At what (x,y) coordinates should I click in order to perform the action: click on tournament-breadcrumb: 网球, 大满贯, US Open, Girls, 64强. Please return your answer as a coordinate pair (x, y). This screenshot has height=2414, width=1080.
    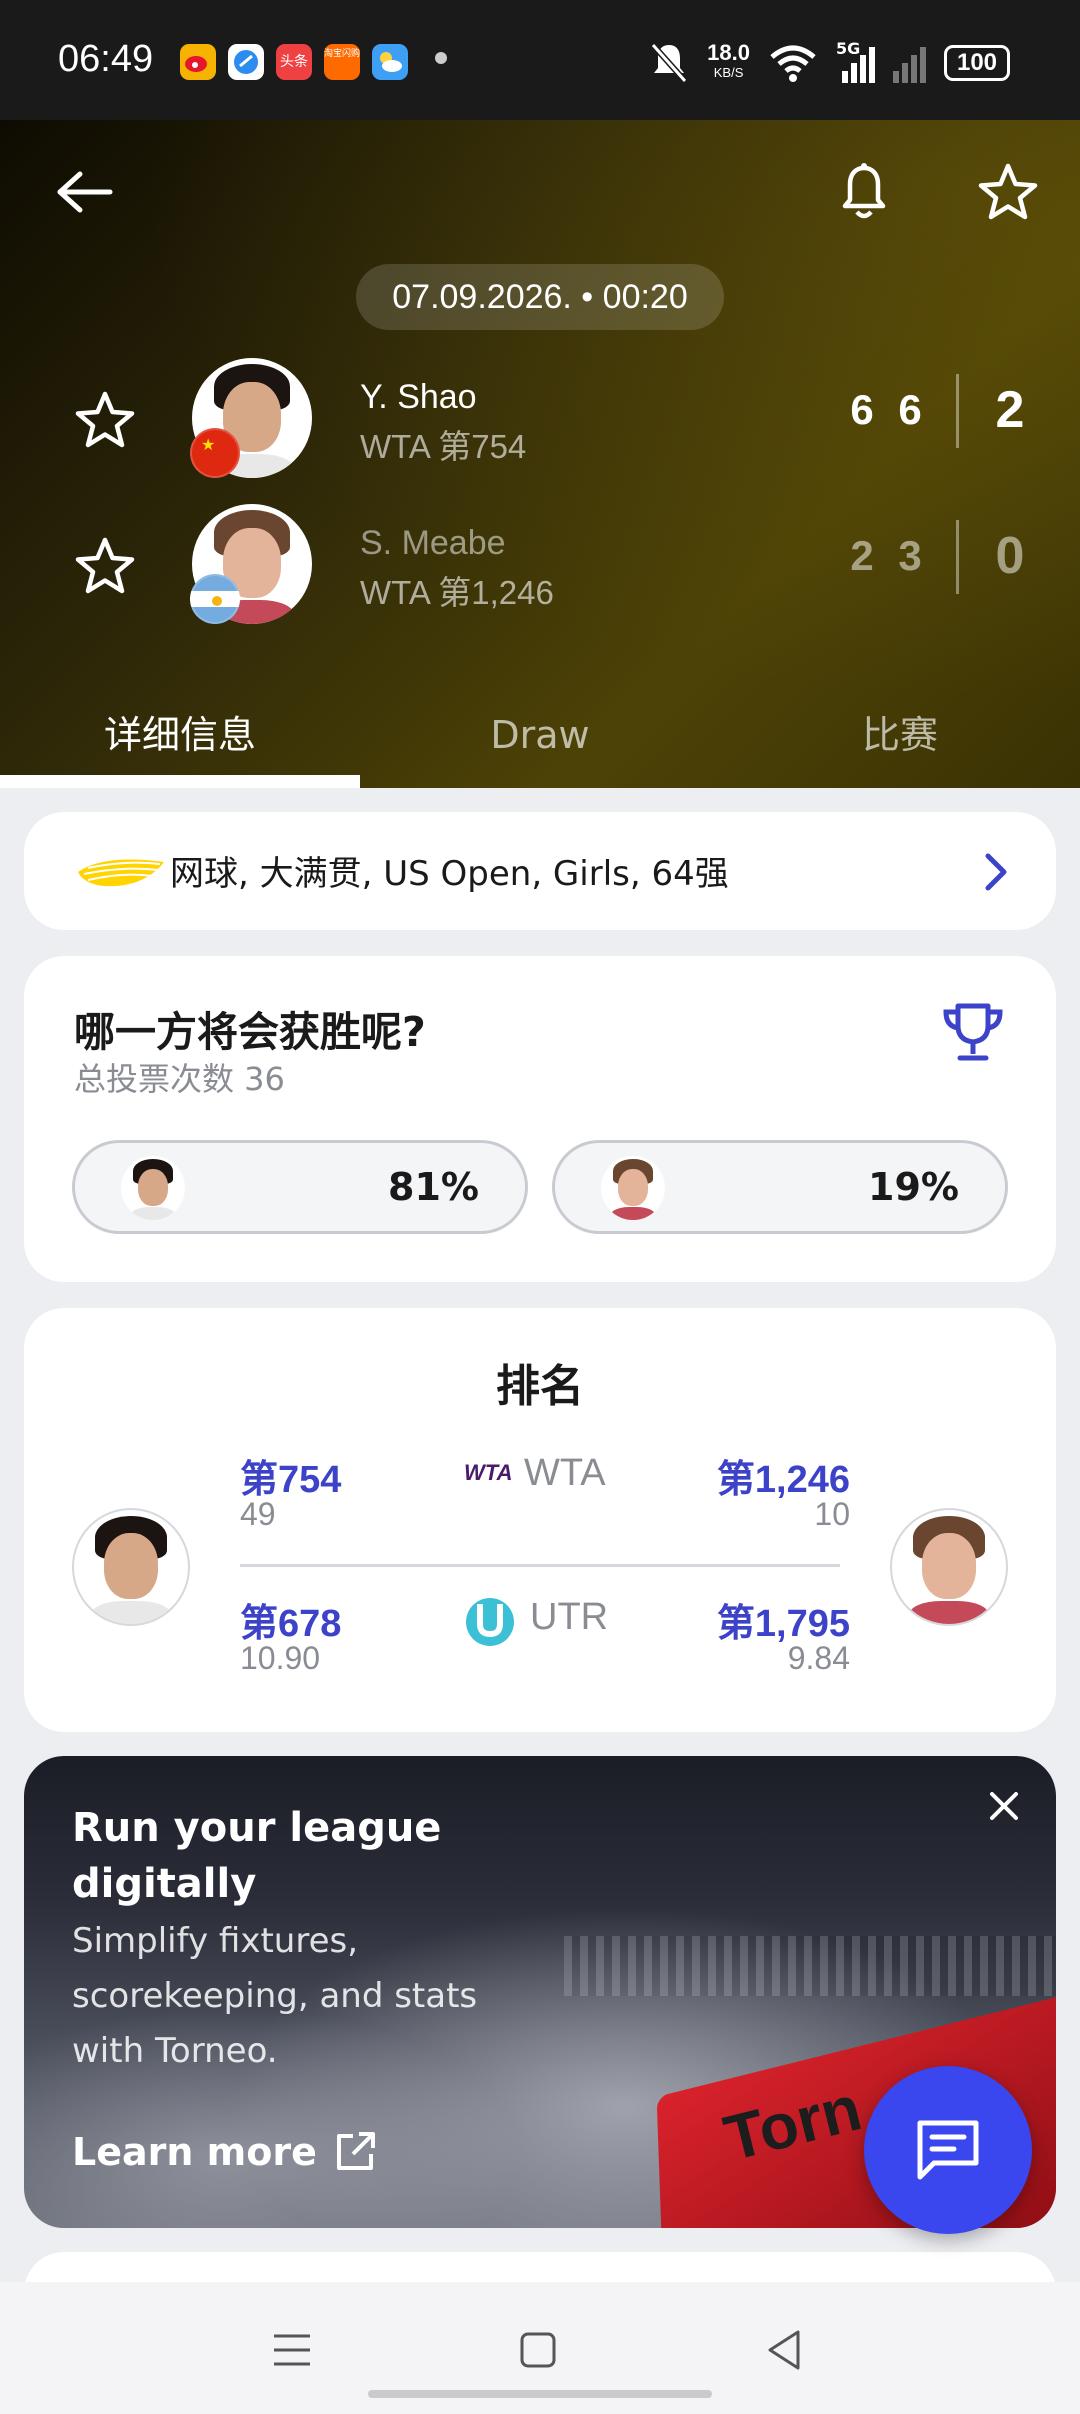
    Looking at the image, I should click on (540, 871).